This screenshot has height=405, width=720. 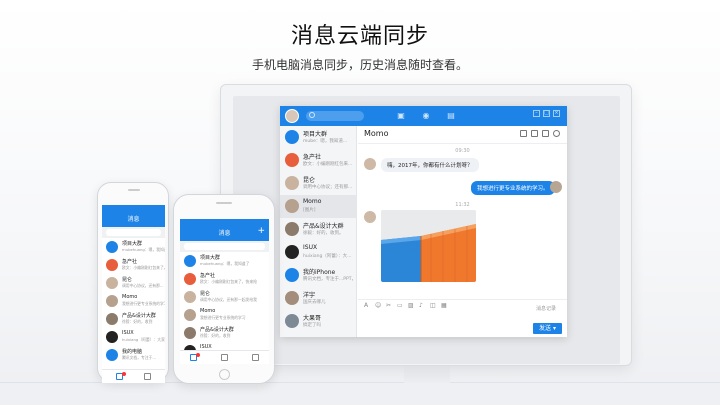 What do you see at coordinates (318, 298) in the screenshot?
I see `conversation-item: 洋宇 国庆去哪儿` at bounding box center [318, 298].